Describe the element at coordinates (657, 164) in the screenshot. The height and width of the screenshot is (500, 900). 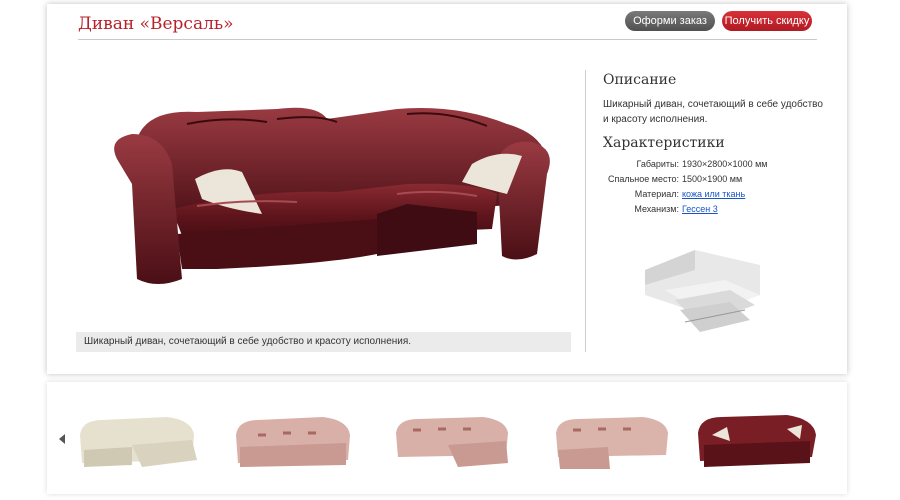
I see `spec-label: Габариты:` at that location.